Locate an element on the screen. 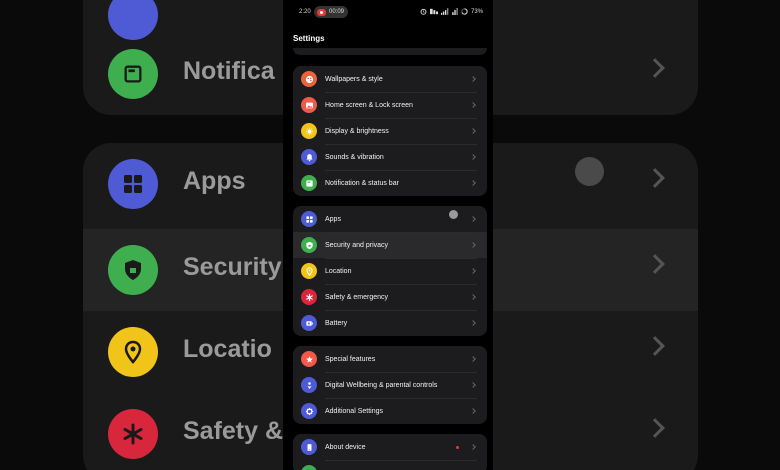 This screenshot has width=780, height=470. bg-apps-icon is located at coordinates (133, 184).